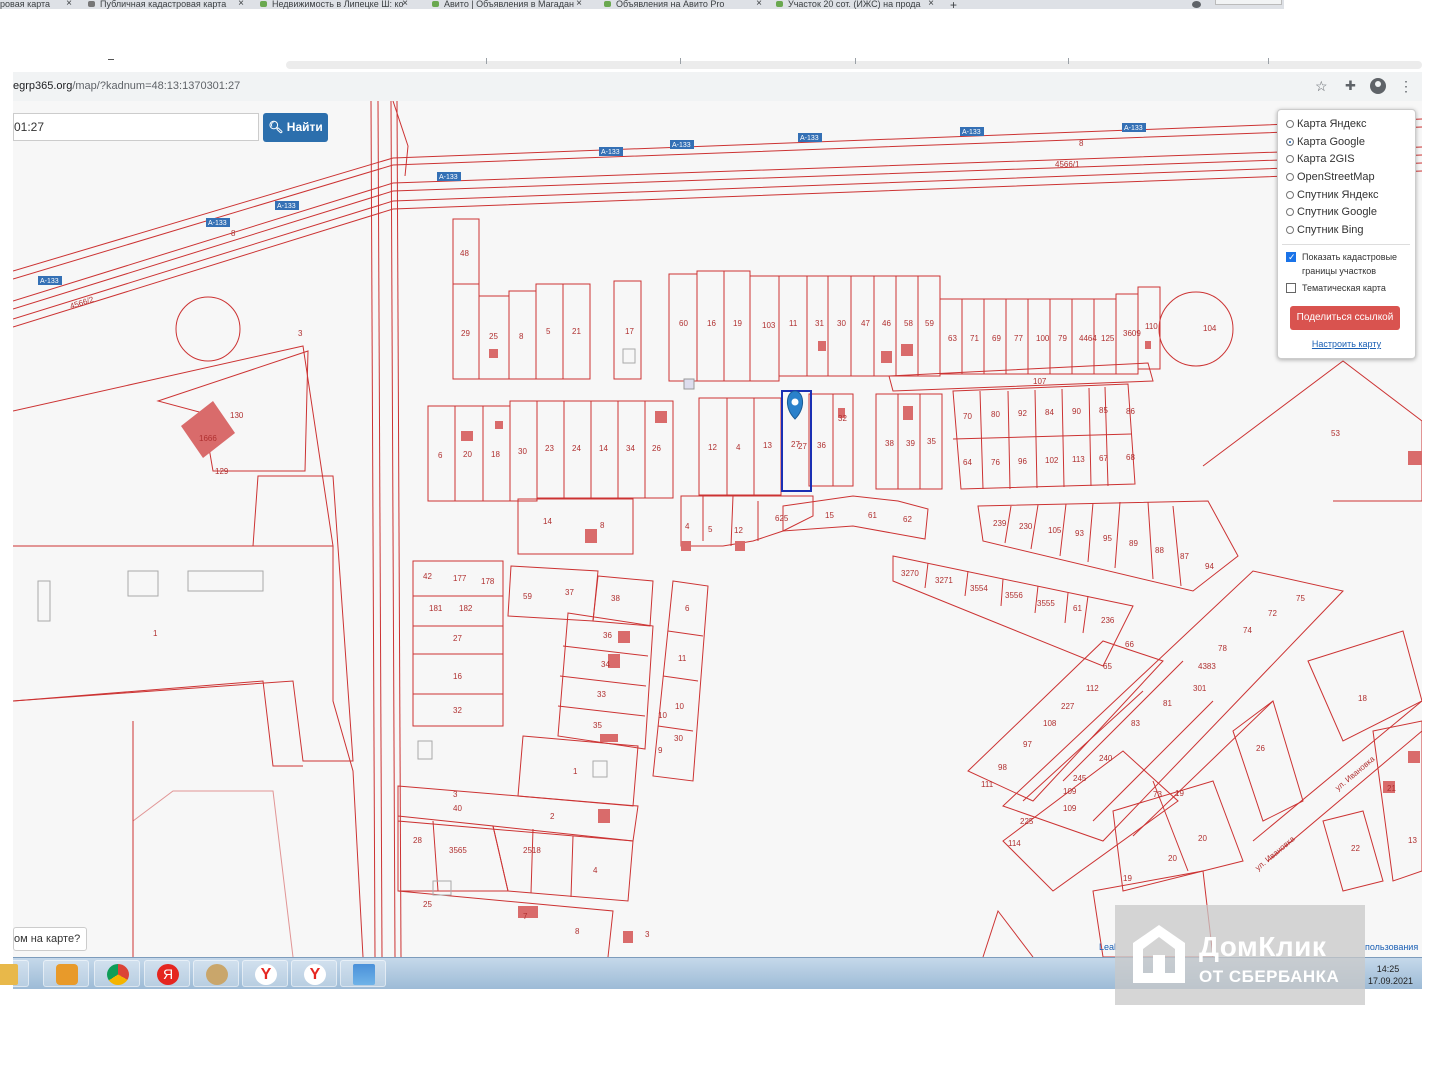  I want to click on parcel-number-label: 81, so click(1167, 703).